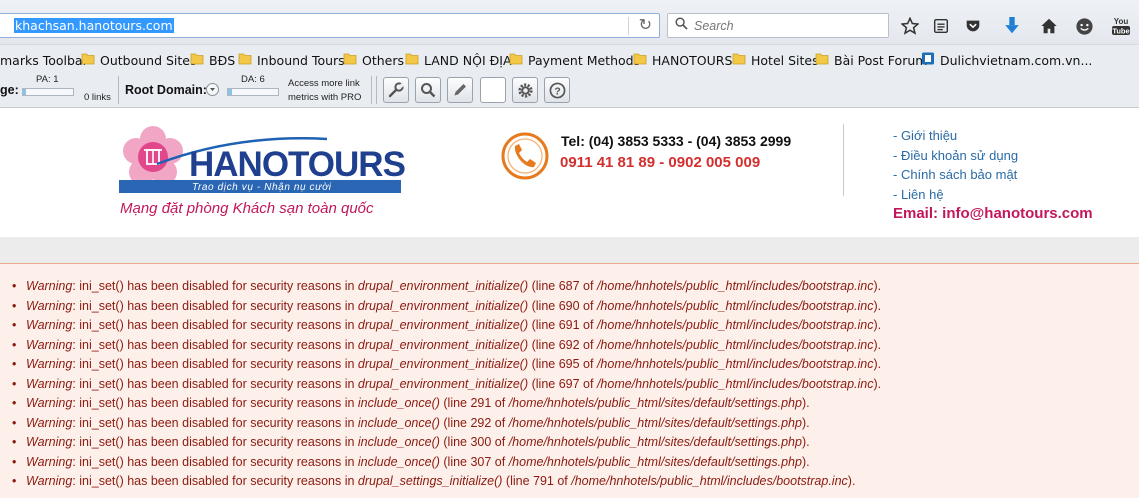 Image resolution: width=1139 pixels, height=498 pixels. Describe the element at coordinates (955, 156) in the screenshot. I see `link-dieu-khoan: - Điều khoản sử dụng` at that location.